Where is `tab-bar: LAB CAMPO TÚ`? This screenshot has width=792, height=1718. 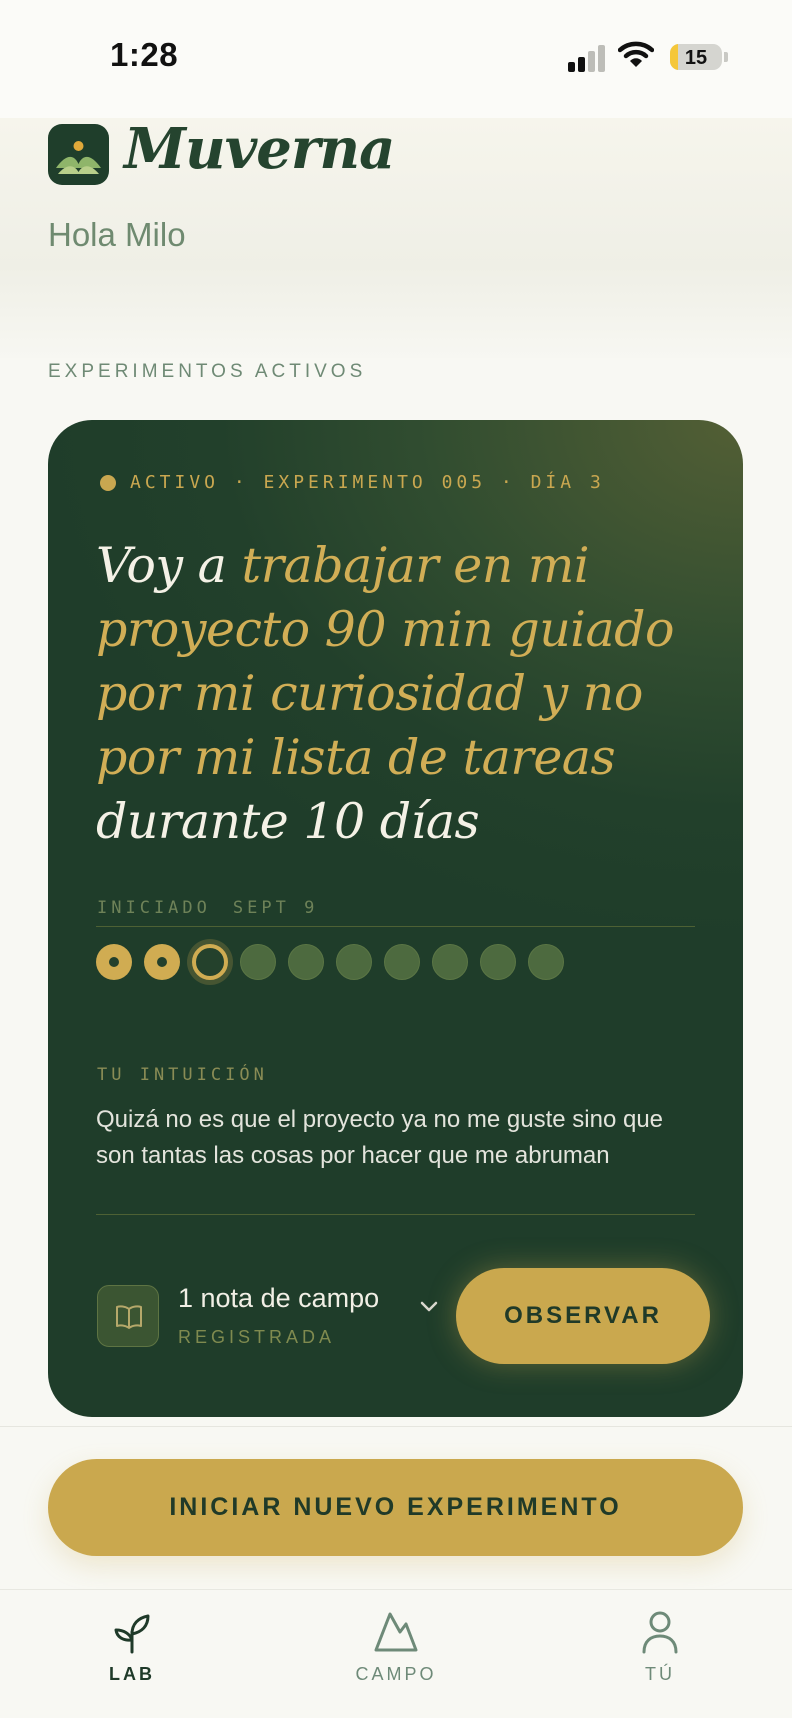
tab-bar: LAB CAMPO TÚ is located at coordinates (396, 1653).